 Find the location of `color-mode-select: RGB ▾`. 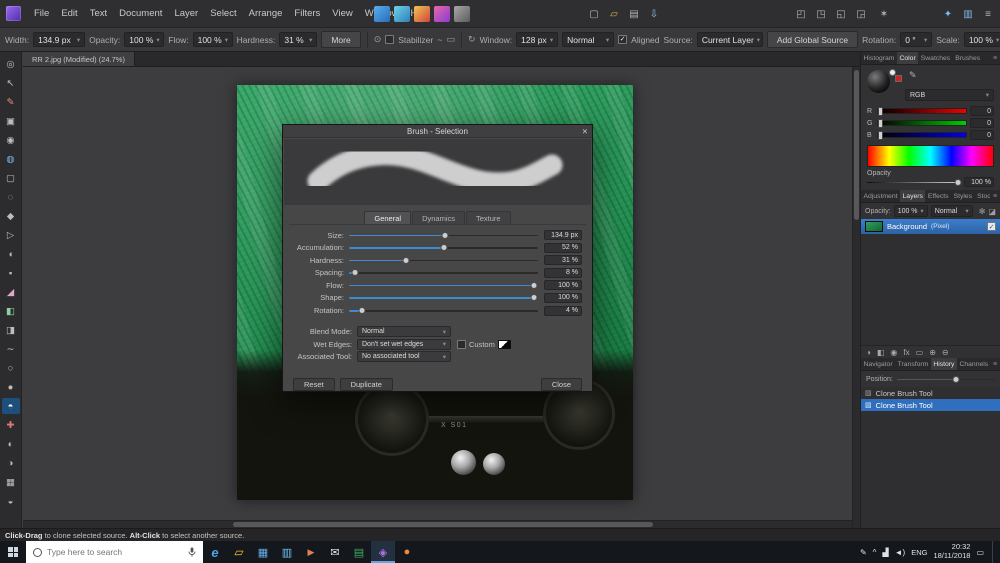

color-mode-select: RGB ▾ is located at coordinates (949, 95).